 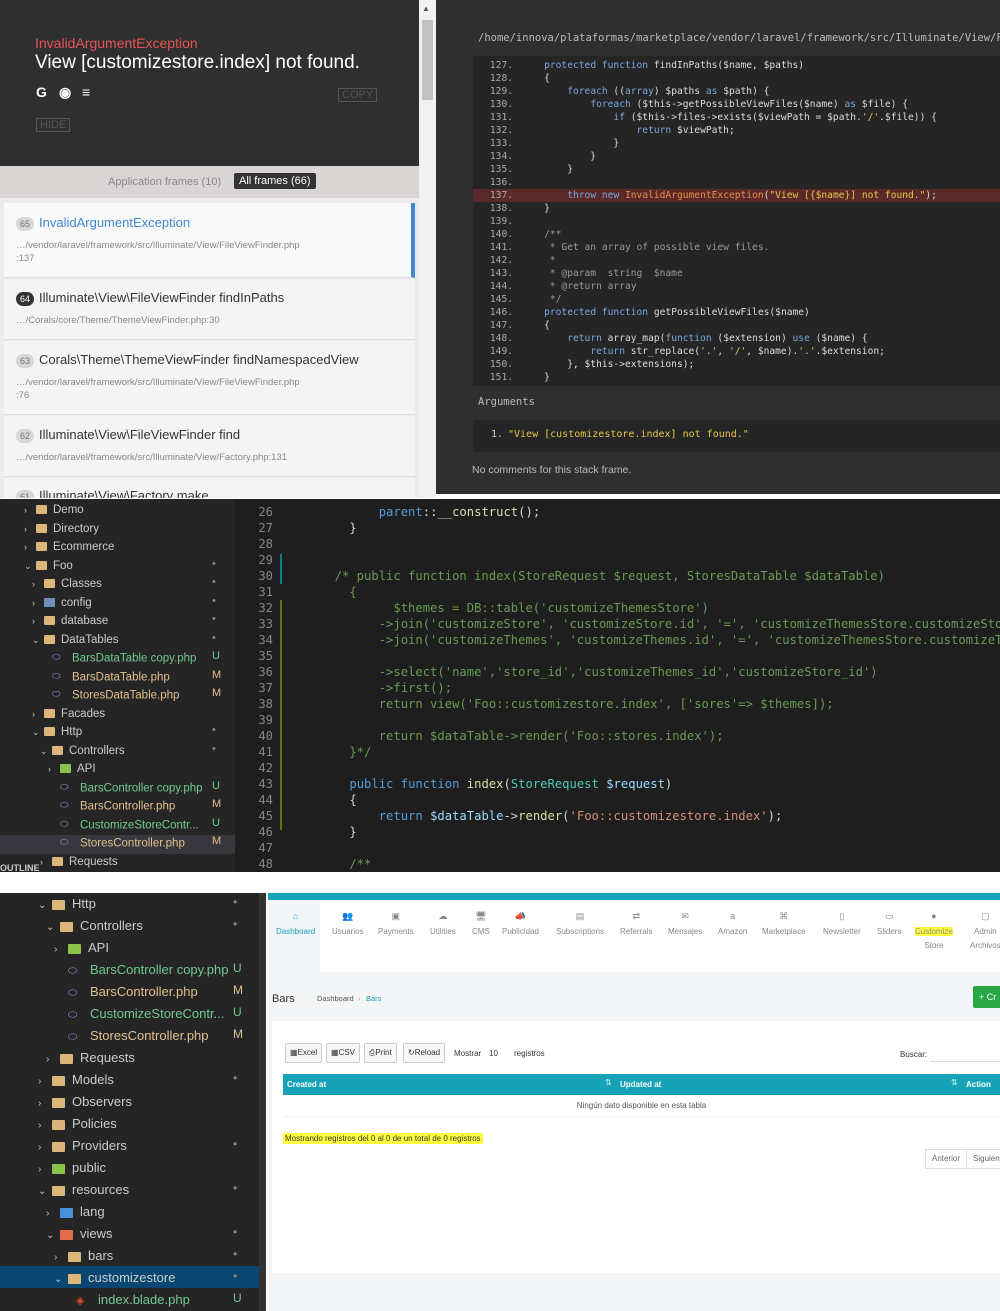 I want to click on google-search-icon: G, so click(x=41, y=92).